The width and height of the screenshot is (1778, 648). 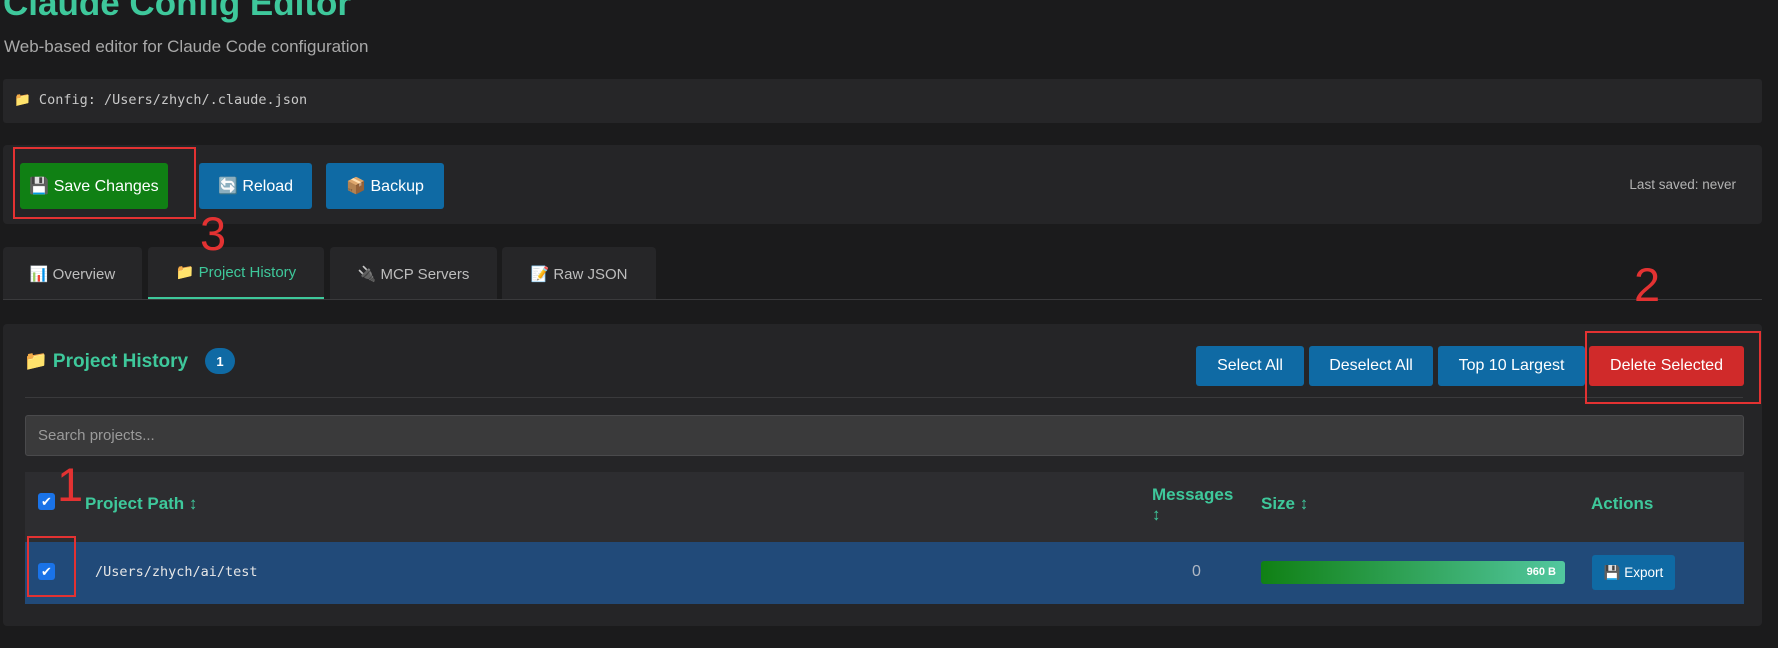 I want to click on select-all-button: Select All, so click(x=1250, y=366).